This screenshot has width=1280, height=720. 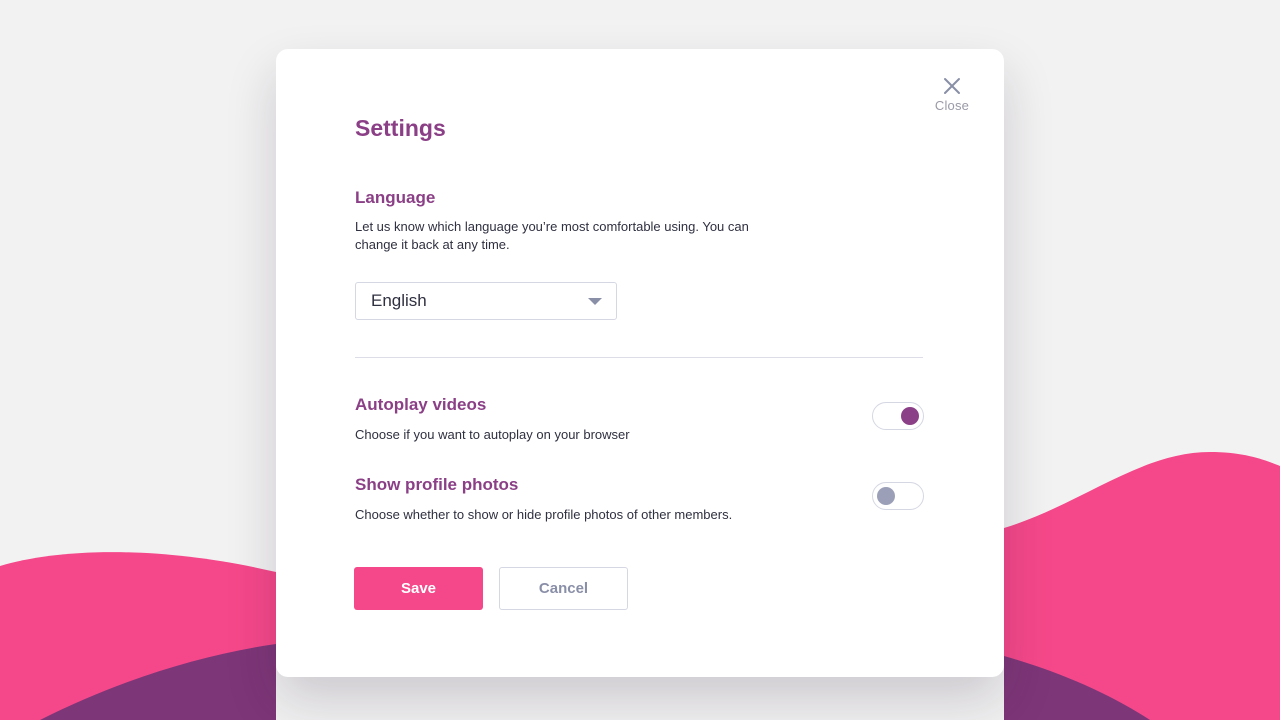 I want to click on language-heading: Language, so click(x=395, y=197).